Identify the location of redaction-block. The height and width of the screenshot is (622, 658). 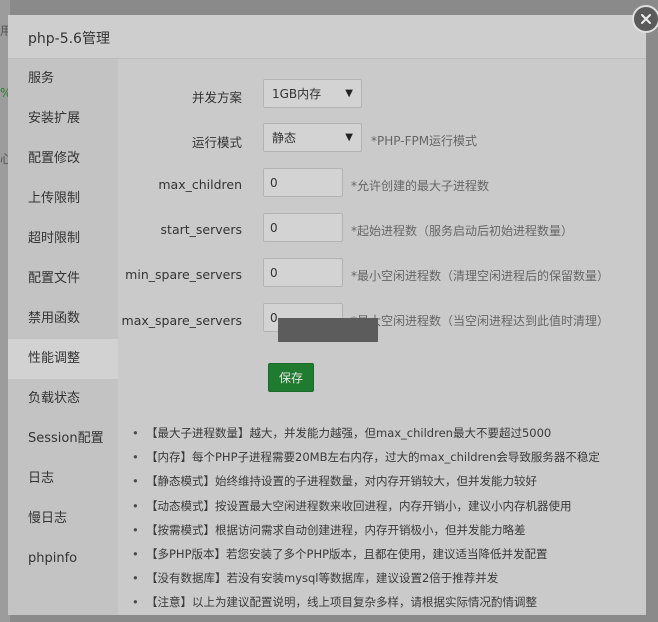
(328, 330).